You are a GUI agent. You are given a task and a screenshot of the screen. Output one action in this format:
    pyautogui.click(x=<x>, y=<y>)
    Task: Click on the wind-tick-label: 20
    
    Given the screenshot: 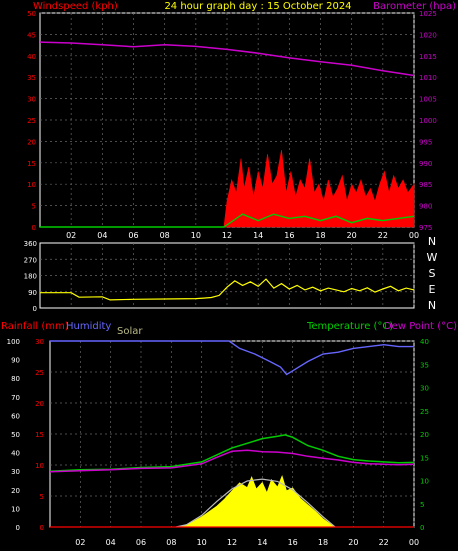 What is the action you would take?
    pyautogui.click(x=31, y=142)
    